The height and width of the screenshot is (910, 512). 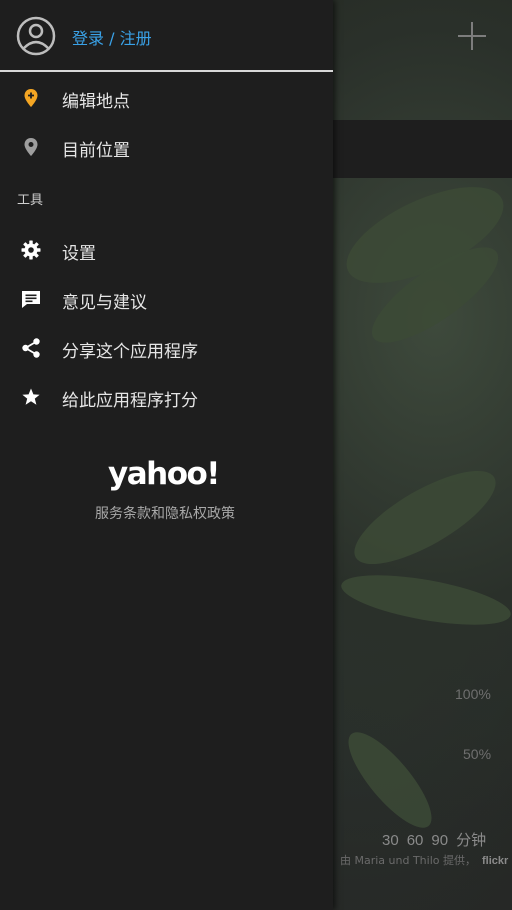 What do you see at coordinates (166, 250) in the screenshot?
I see `menu-item-settings: 设置` at bounding box center [166, 250].